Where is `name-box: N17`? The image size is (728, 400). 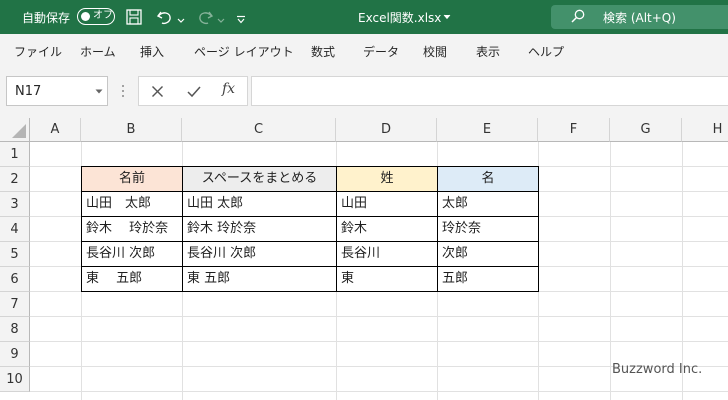
name-box: N17 is located at coordinates (57, 91).